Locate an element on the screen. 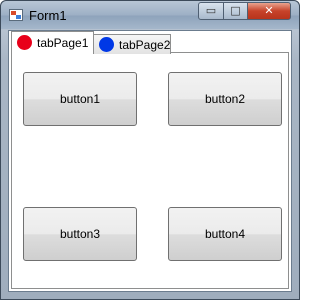 The image size is (320, 300). tab-label: tabPage1 is located at coordinates (63, 43).